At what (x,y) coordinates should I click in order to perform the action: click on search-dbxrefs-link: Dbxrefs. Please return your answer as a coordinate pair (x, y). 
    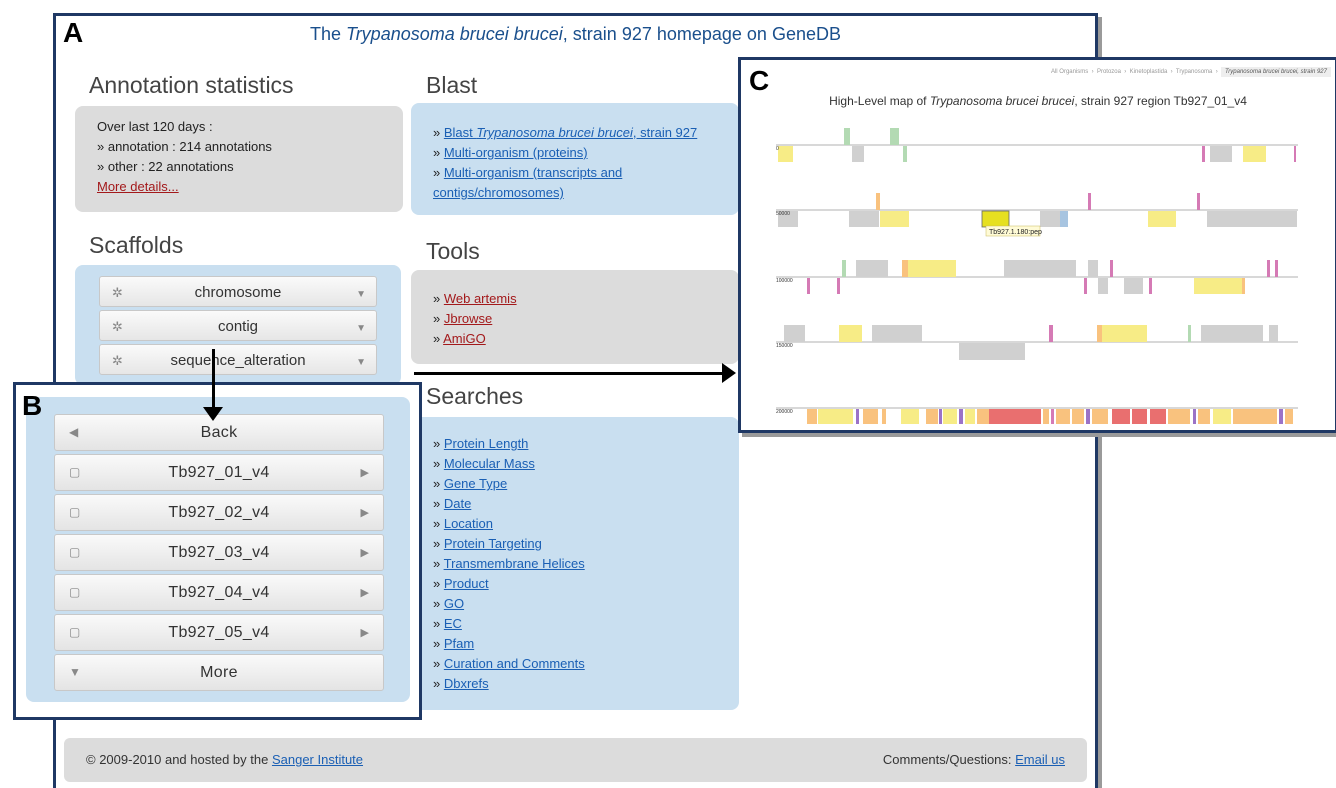
    Looking at the image, I should click on (466, 683).